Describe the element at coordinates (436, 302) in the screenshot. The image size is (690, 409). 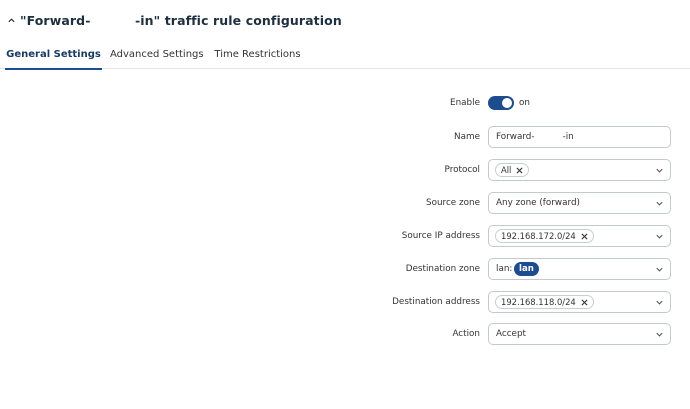
I see `destination-address-label: Destination address` at that location.